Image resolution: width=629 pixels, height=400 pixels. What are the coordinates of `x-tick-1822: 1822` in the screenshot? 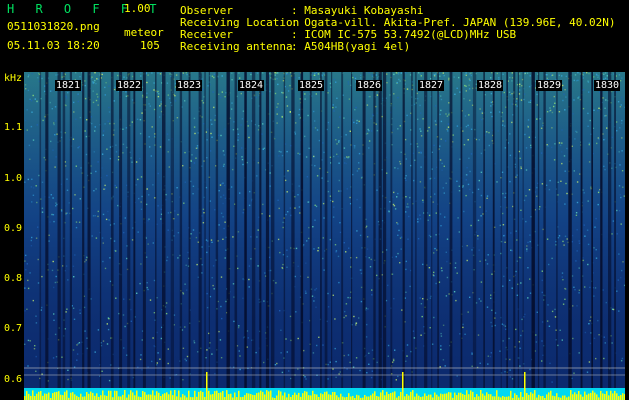 It's located at (129, 85).